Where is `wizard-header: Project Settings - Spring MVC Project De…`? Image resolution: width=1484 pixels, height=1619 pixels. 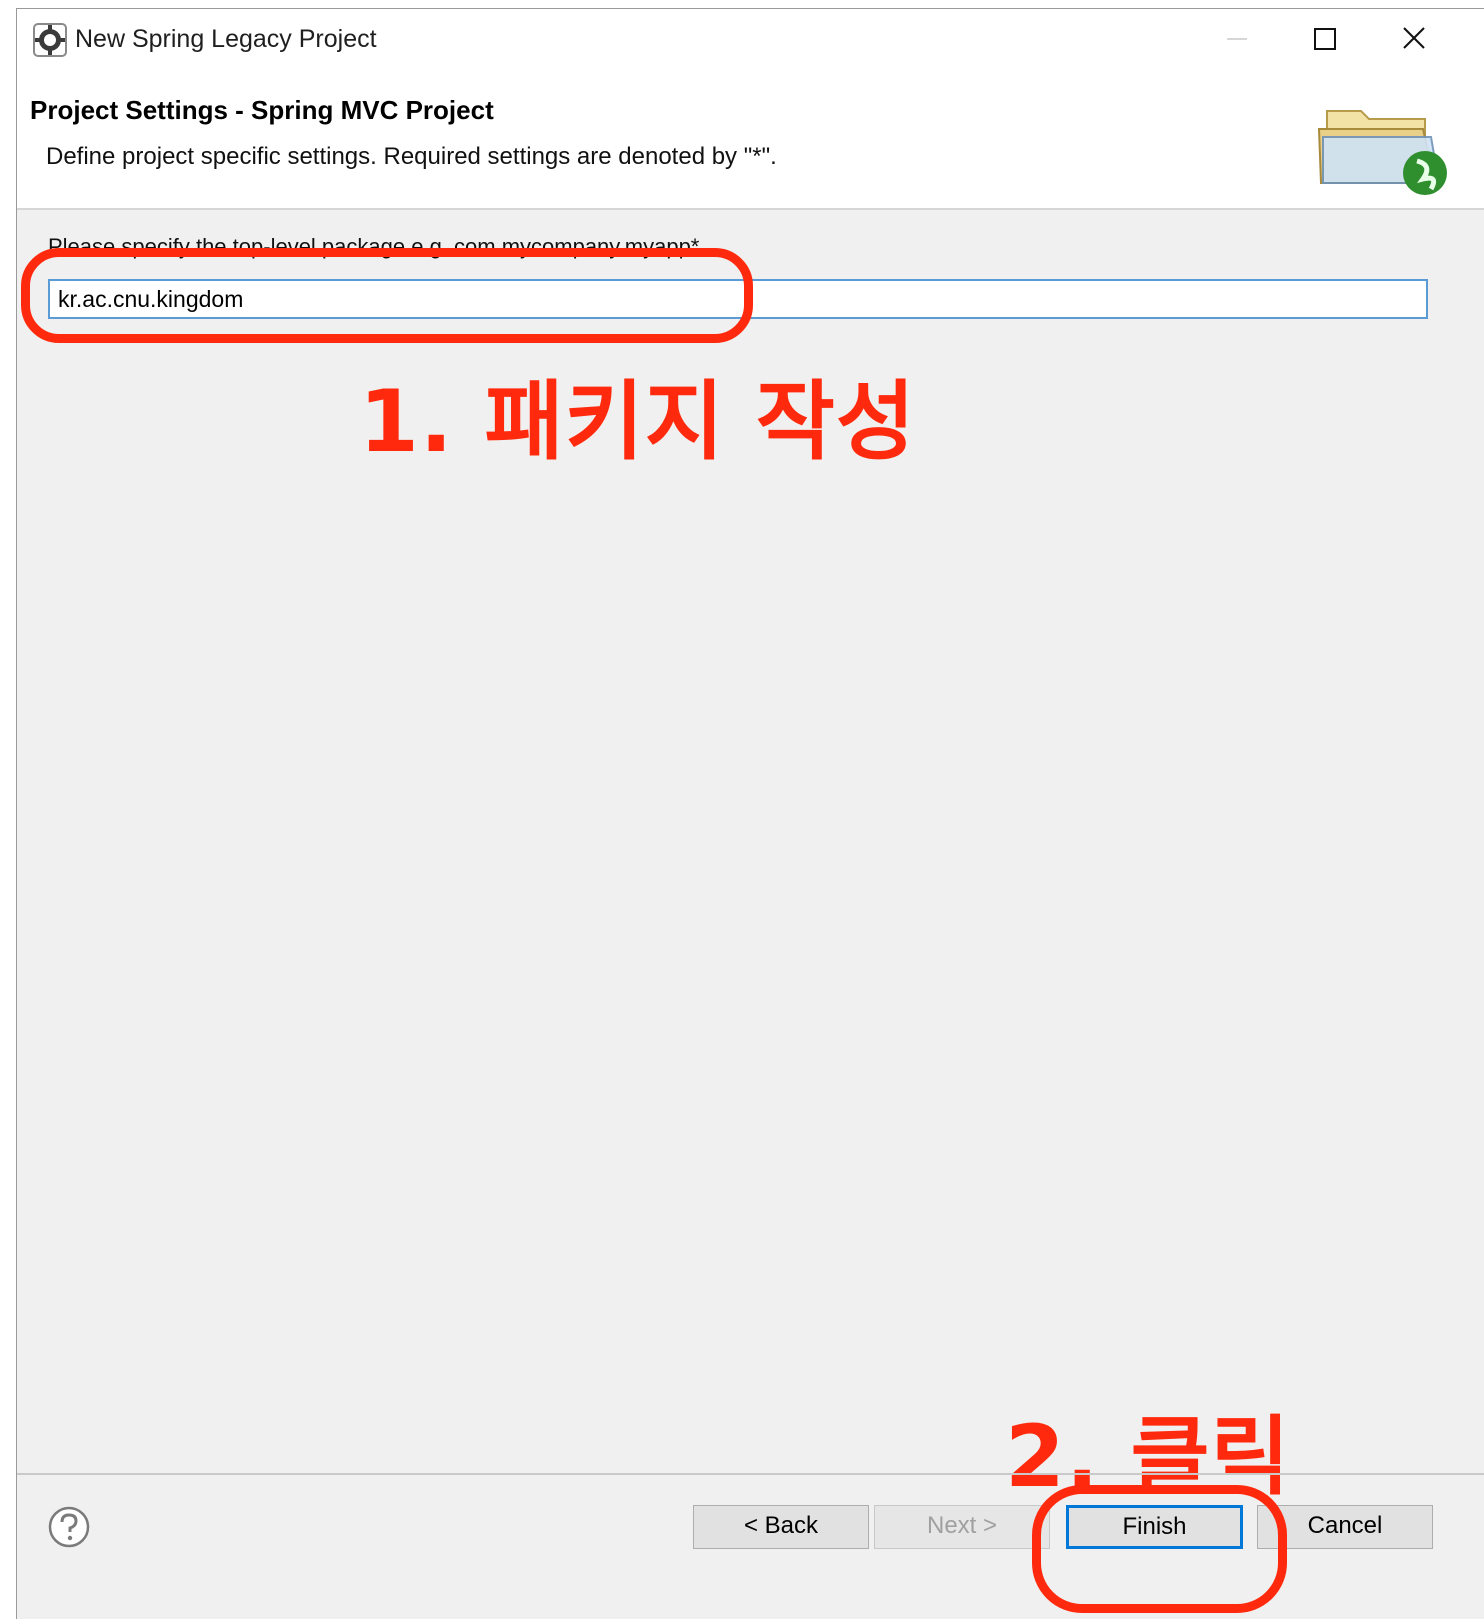
wizard-header: Project Settings - Spring MVC Project De… is located at coordinates (750, 140).